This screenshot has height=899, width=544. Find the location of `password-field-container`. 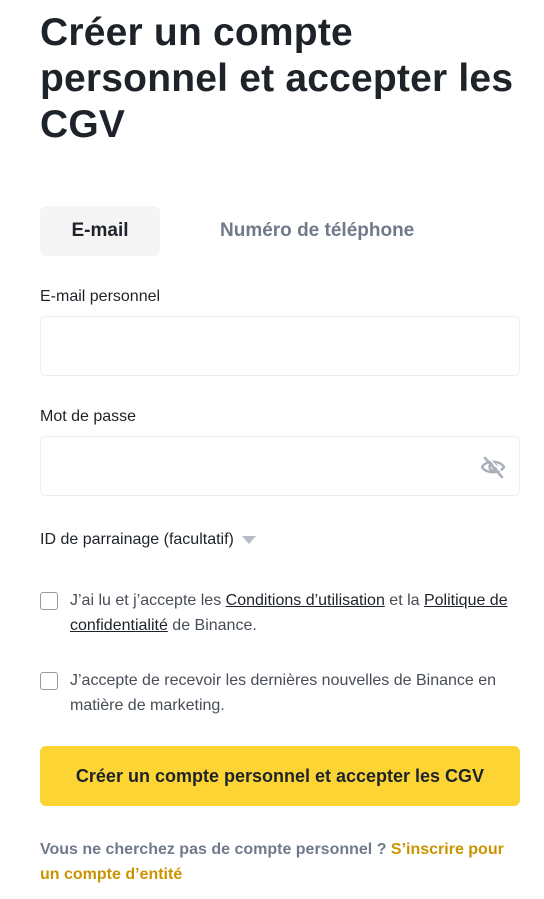

password-field-container is located at coordinates (280, 466).